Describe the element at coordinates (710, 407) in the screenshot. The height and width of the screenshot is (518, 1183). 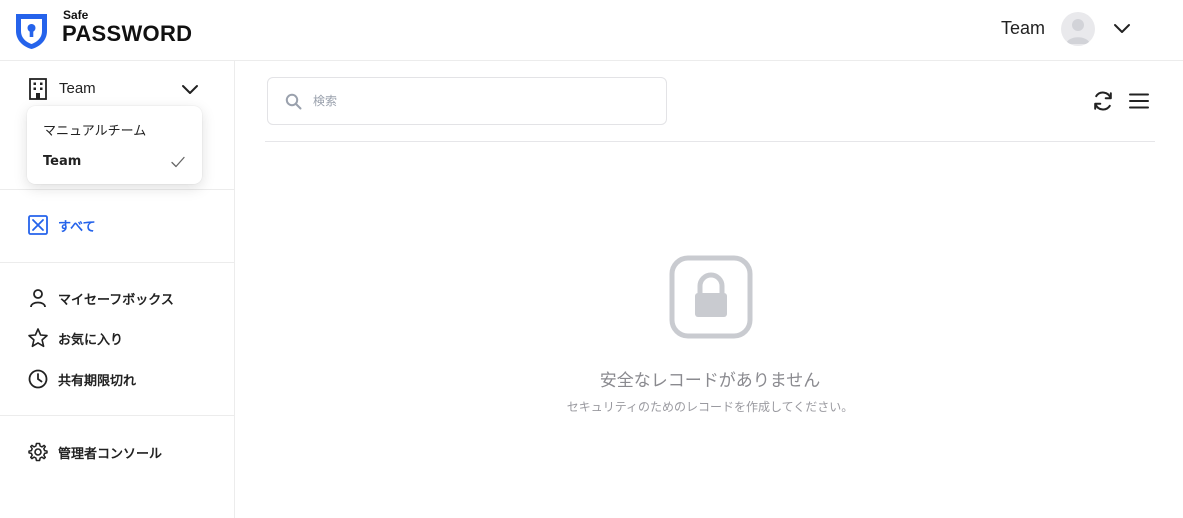
I see `empty-state-subtitle: セキュリティのためのレコードを作成してください。` at that location.